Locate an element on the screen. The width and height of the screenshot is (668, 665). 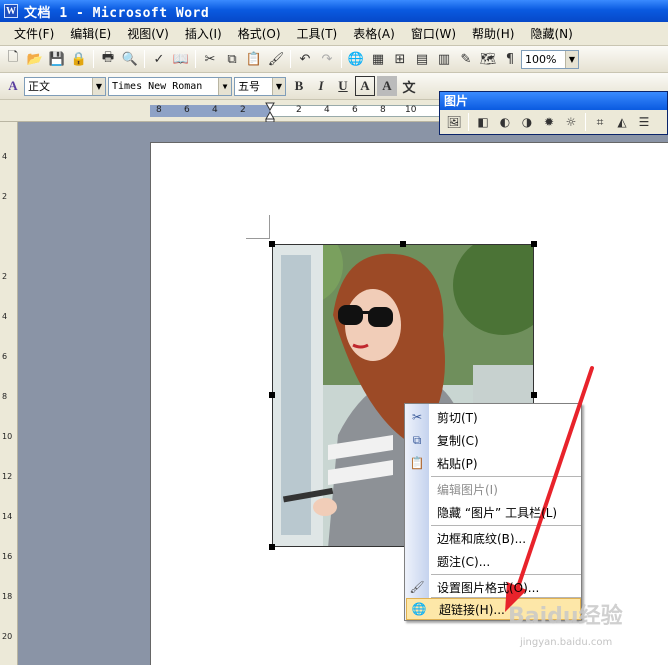
hyperlink-icon: 🌐 is located at coordinates (419, 609).